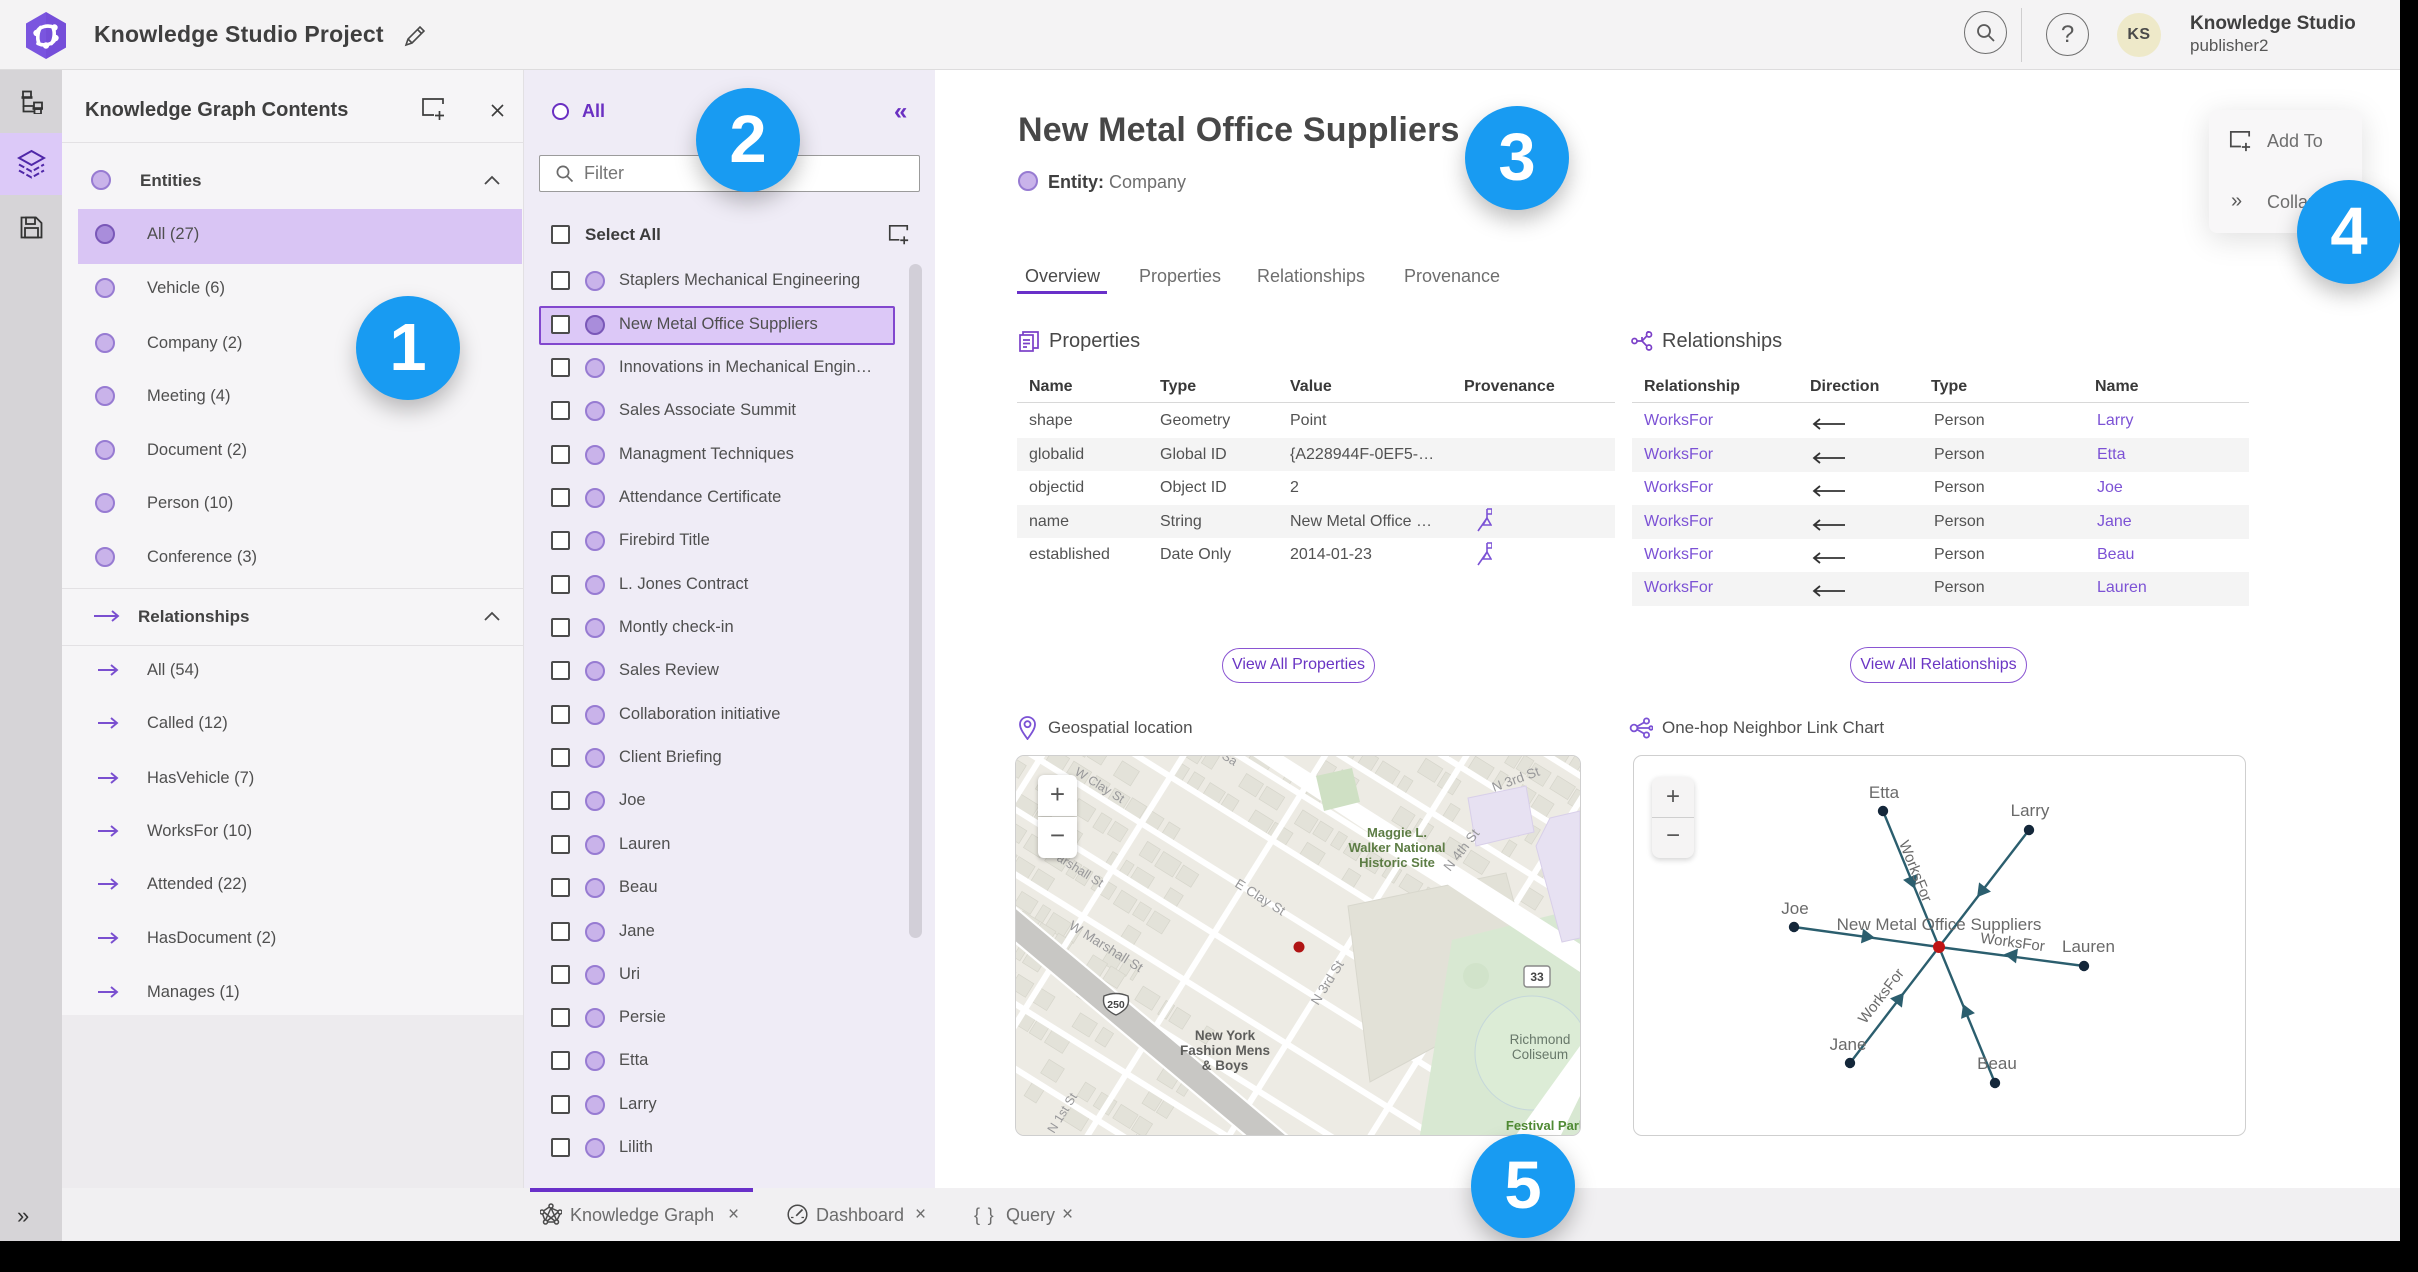 The image size is (2418, 1272). I want to click on svg-text: 33, so click(1537, 977).